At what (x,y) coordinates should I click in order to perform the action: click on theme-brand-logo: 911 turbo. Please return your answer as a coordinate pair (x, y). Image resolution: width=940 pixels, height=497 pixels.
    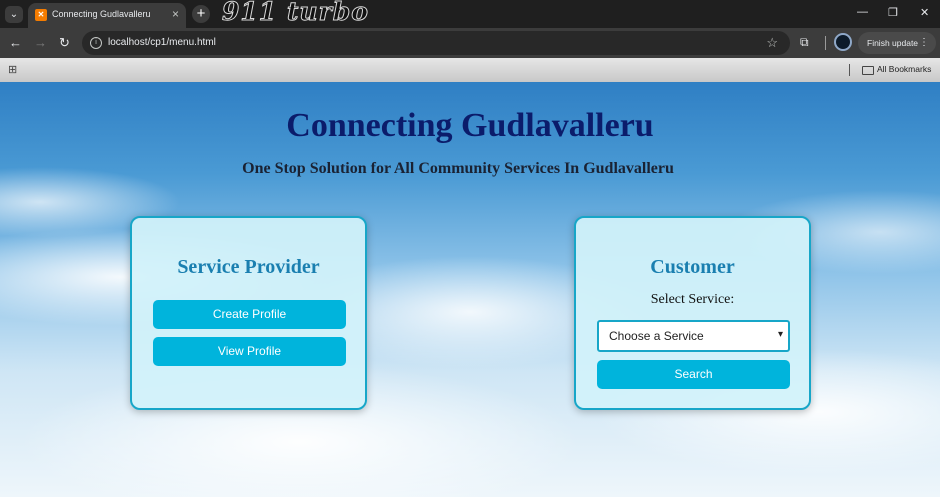
    Looking at the image, I should click on (295, 13).